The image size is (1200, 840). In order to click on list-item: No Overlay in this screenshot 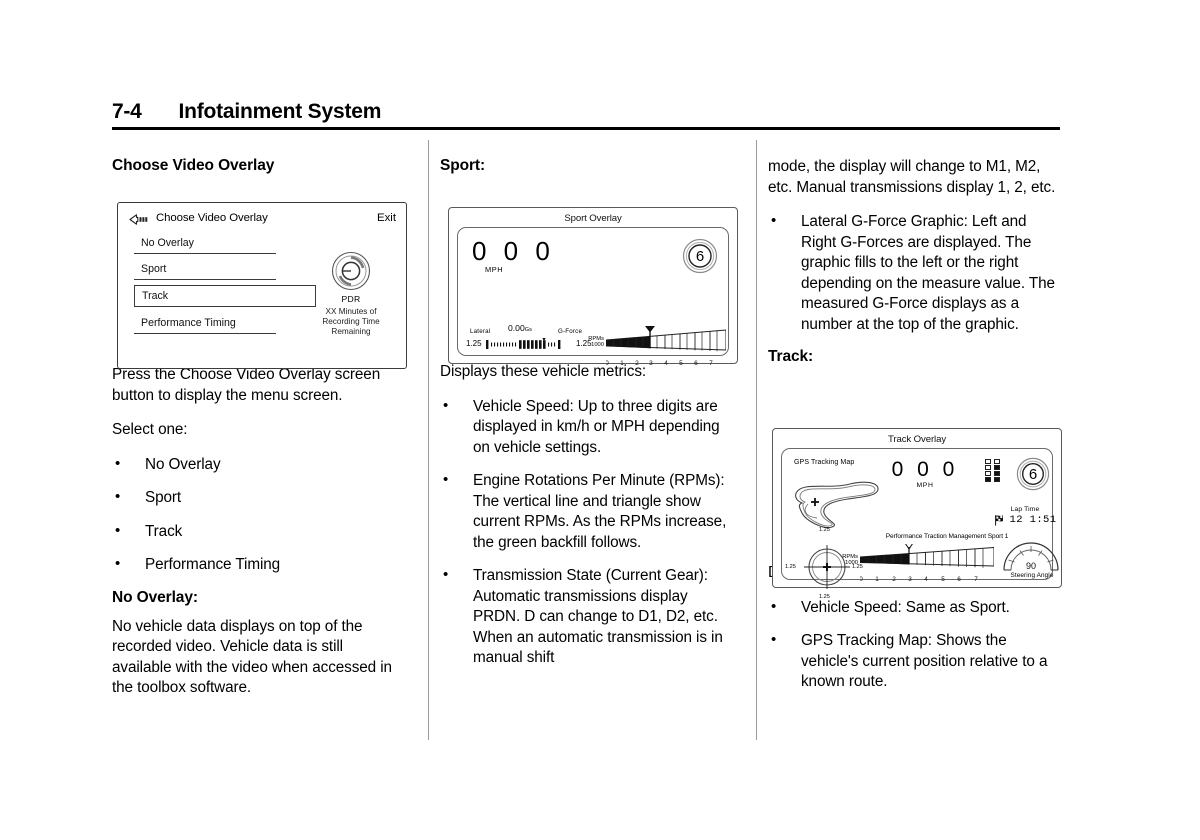, I will do `click(258, 465)`.